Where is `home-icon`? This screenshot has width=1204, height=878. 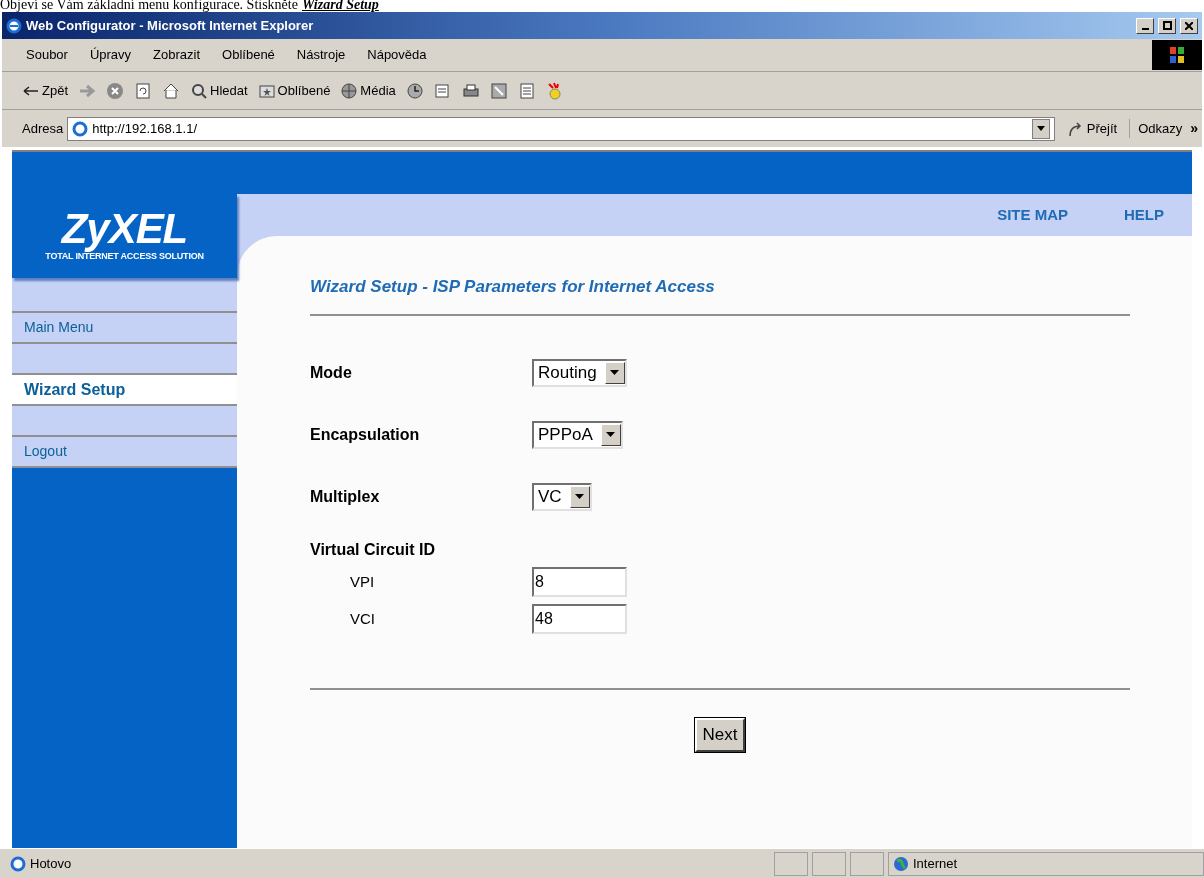 home-icon is located at coordinates (171, 90).